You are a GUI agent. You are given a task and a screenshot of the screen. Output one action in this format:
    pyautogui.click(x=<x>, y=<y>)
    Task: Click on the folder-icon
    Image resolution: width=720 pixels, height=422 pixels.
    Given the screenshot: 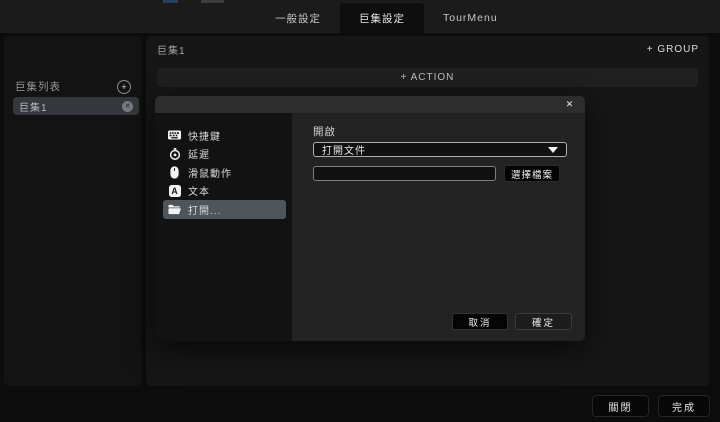 What is the action you would take?
    pyautogui.click(x=174, y=209)
    